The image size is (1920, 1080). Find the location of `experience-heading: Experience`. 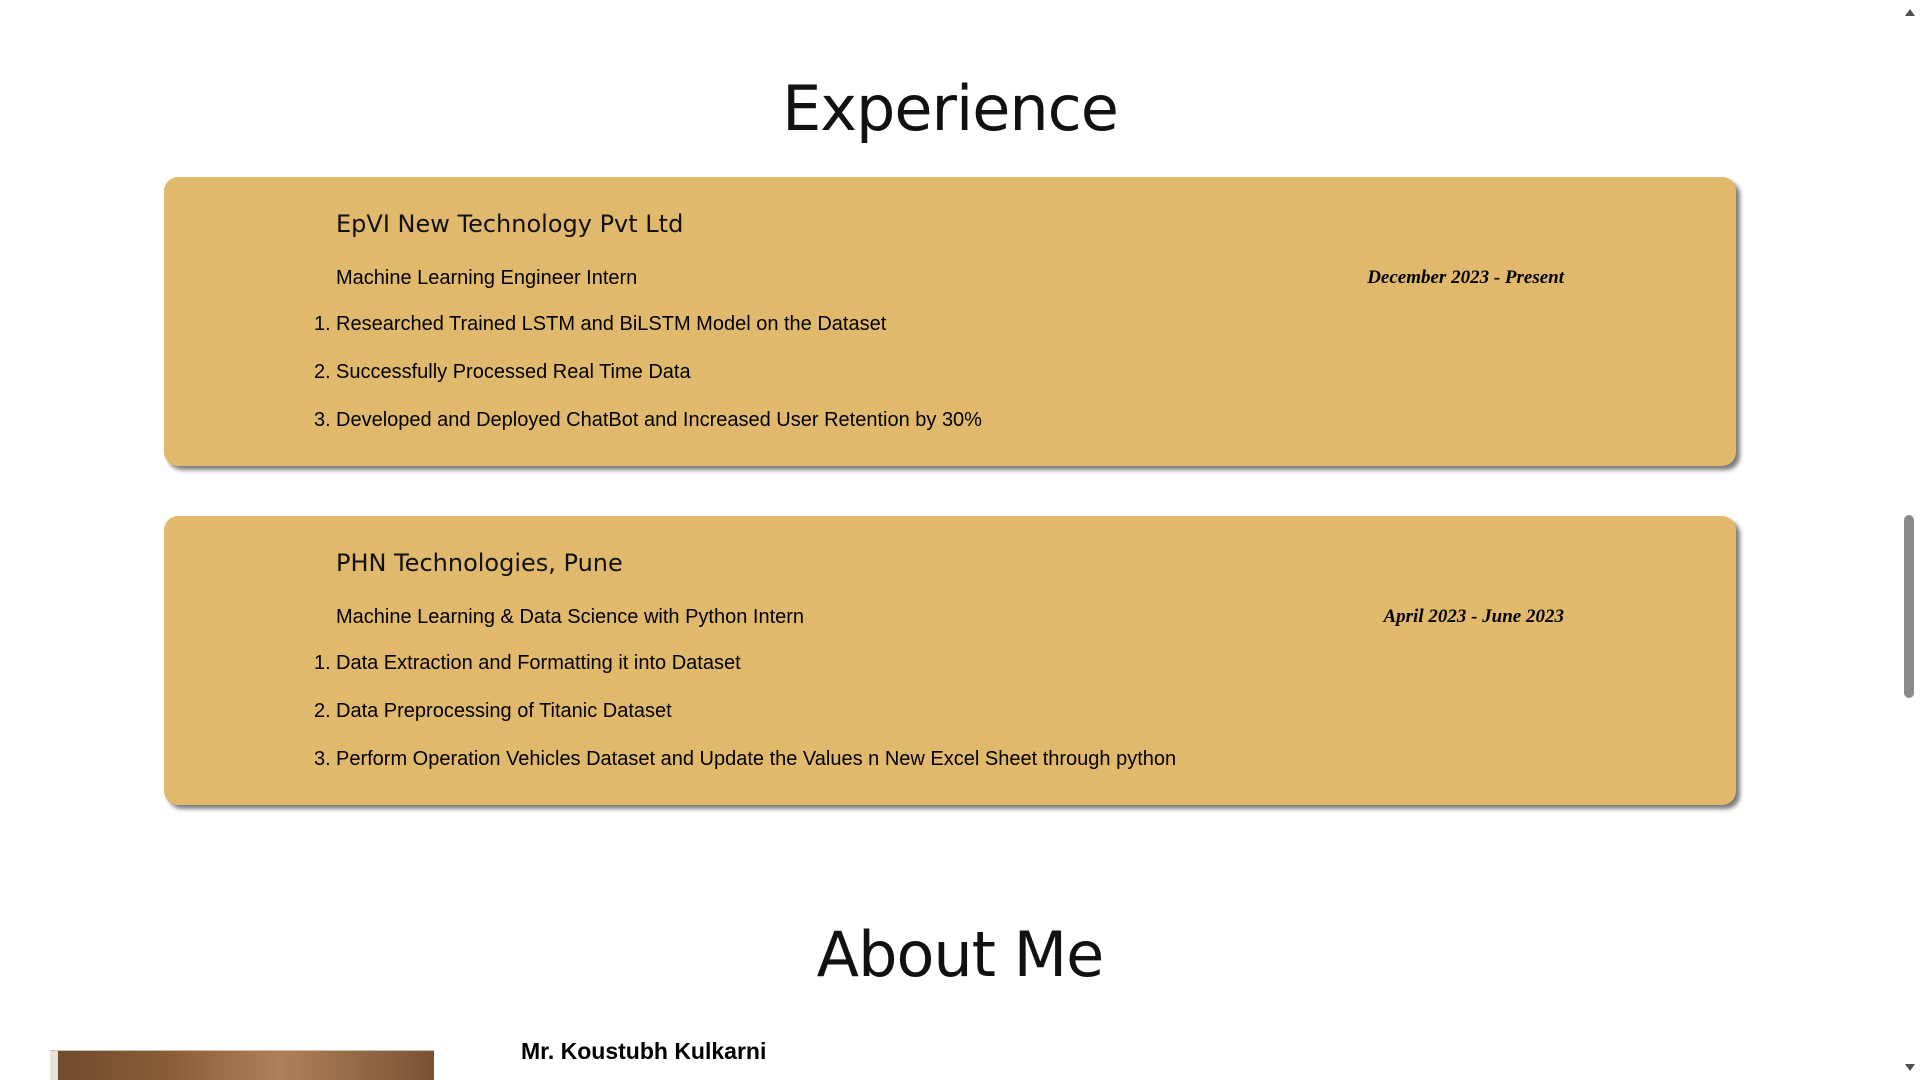

experience-heading: Experience is located at coordinates (950, 108).